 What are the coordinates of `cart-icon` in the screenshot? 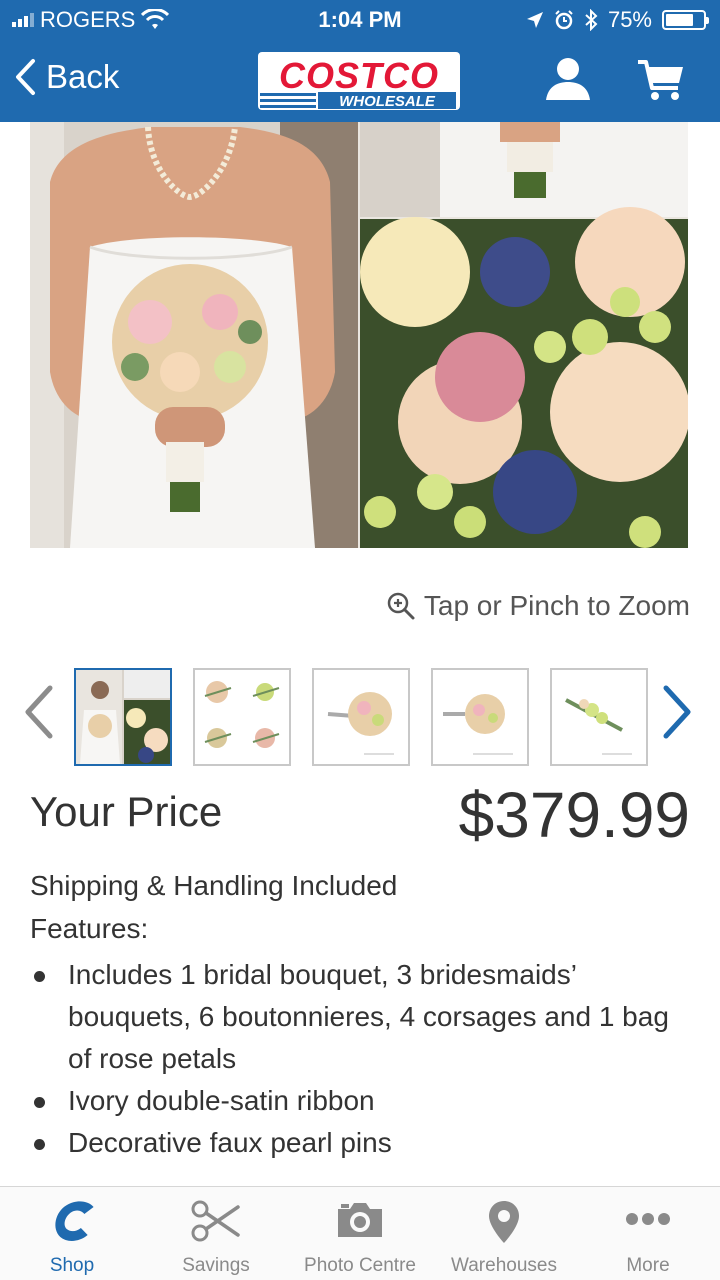 It's located at (661, 80).